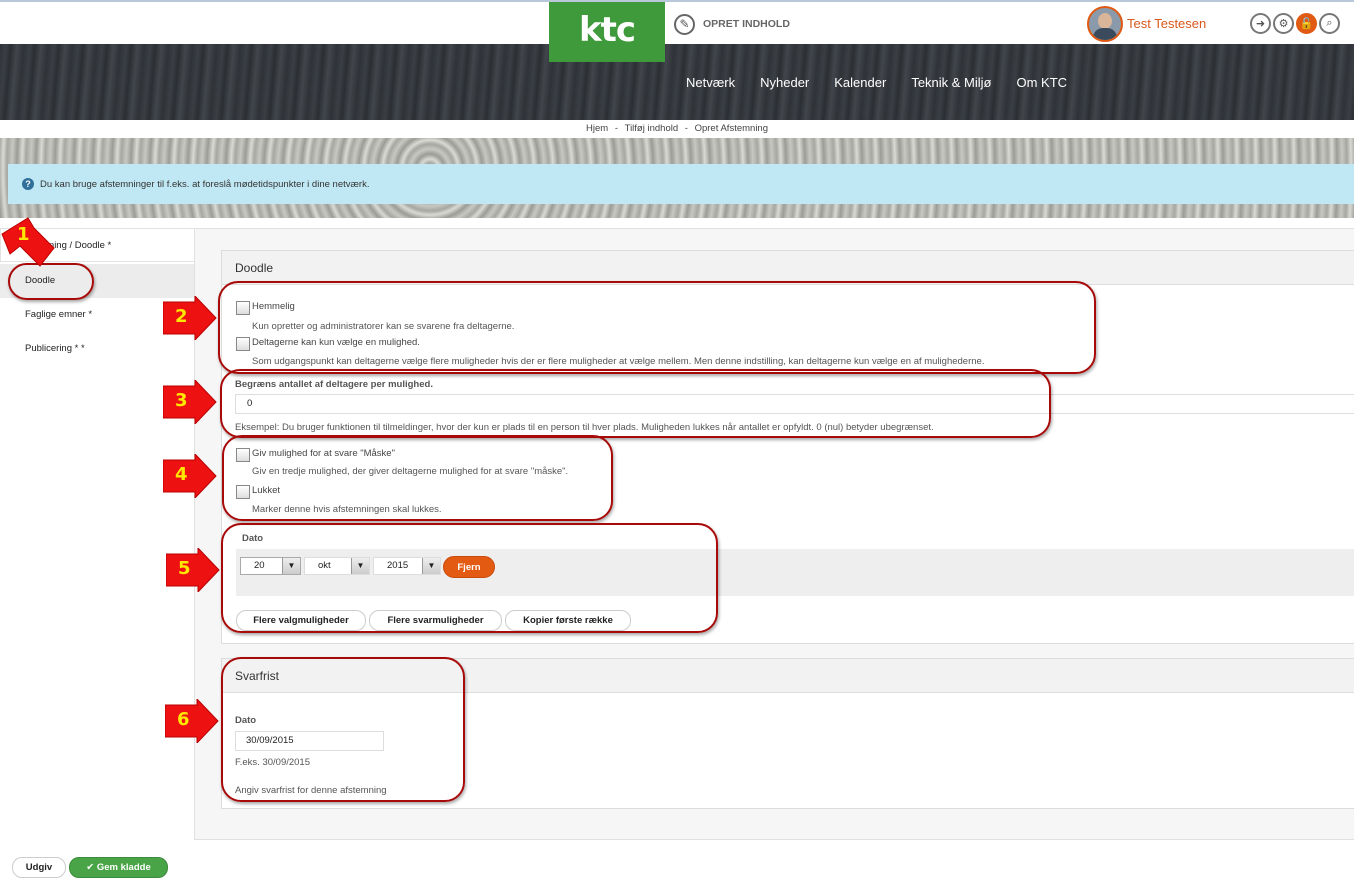 The width and height of the screenshot is (1354, 885). I want to click on annotation-number-6: 6, so click(183, 719).